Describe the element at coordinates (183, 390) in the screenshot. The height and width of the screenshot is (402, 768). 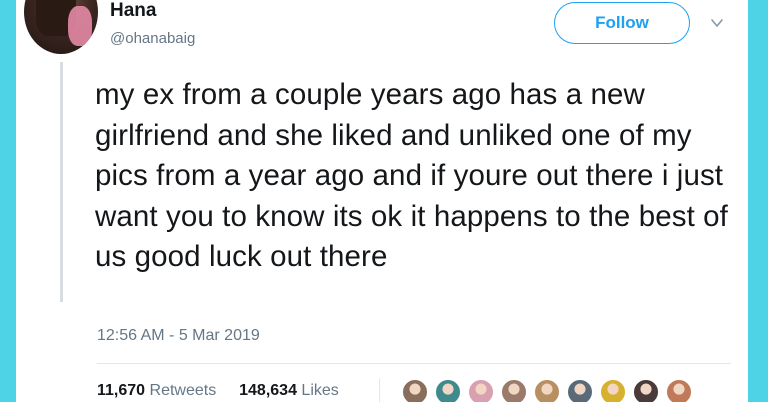
I see `retweets-label: Retweets` at that location.